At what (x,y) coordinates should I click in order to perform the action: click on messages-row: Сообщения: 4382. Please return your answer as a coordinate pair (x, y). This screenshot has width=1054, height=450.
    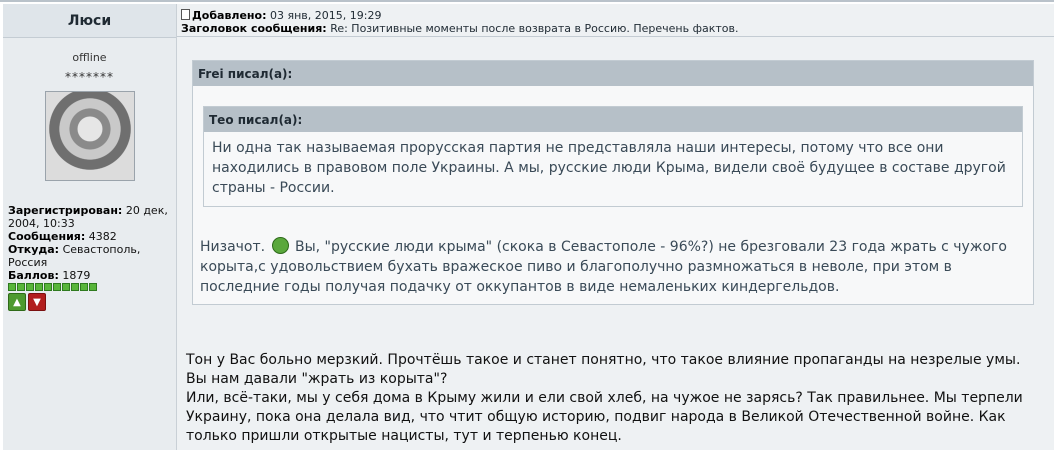
    Looking at the image, I should click on (92, 236).